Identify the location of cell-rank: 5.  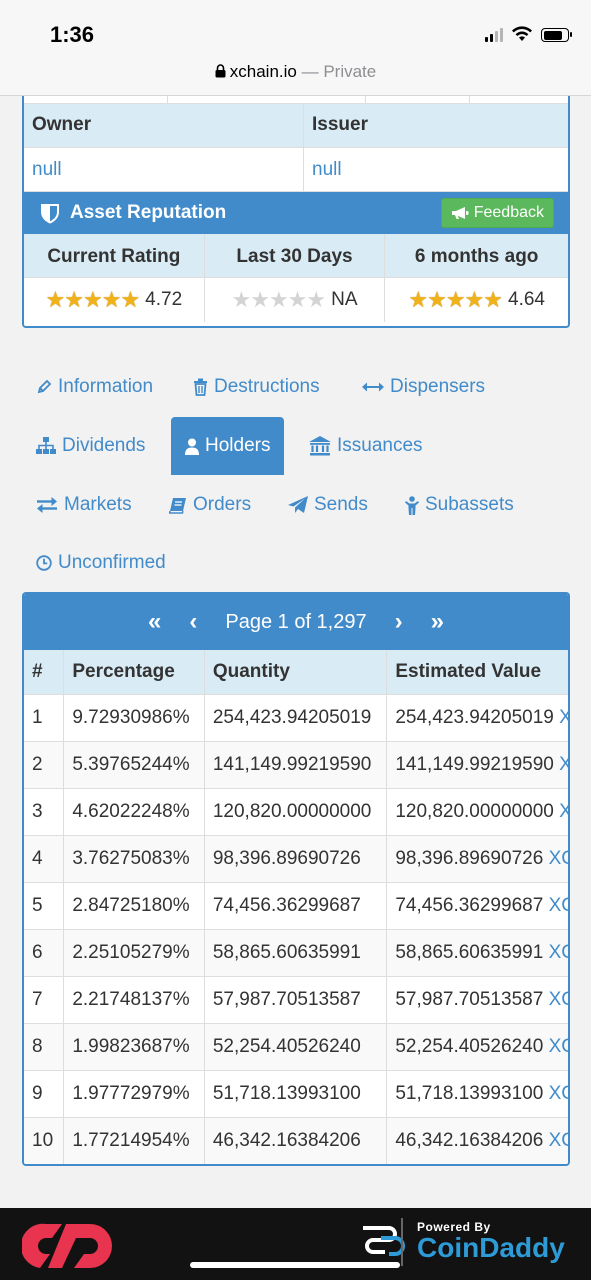
(44, 906).